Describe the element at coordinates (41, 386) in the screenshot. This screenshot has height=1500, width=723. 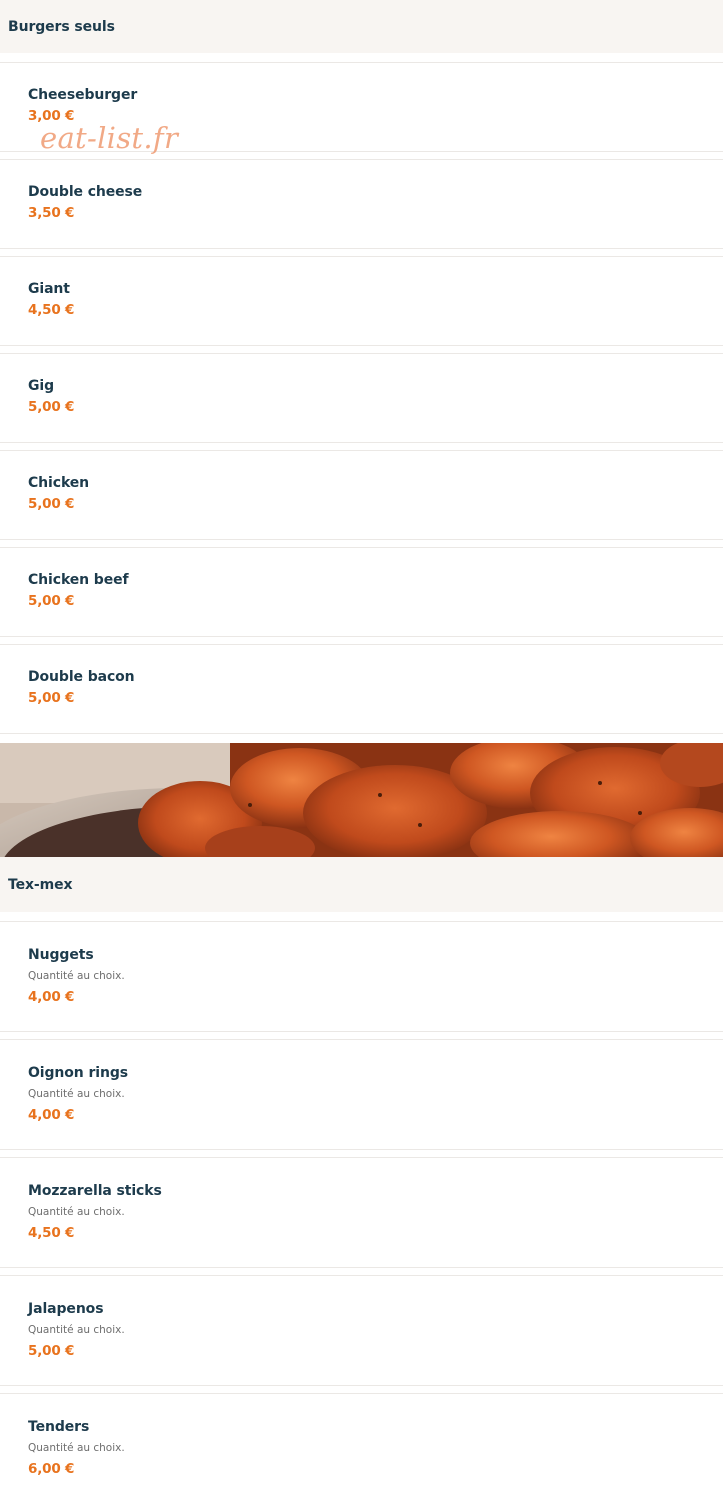
I see `item-name: Gig` at that location.